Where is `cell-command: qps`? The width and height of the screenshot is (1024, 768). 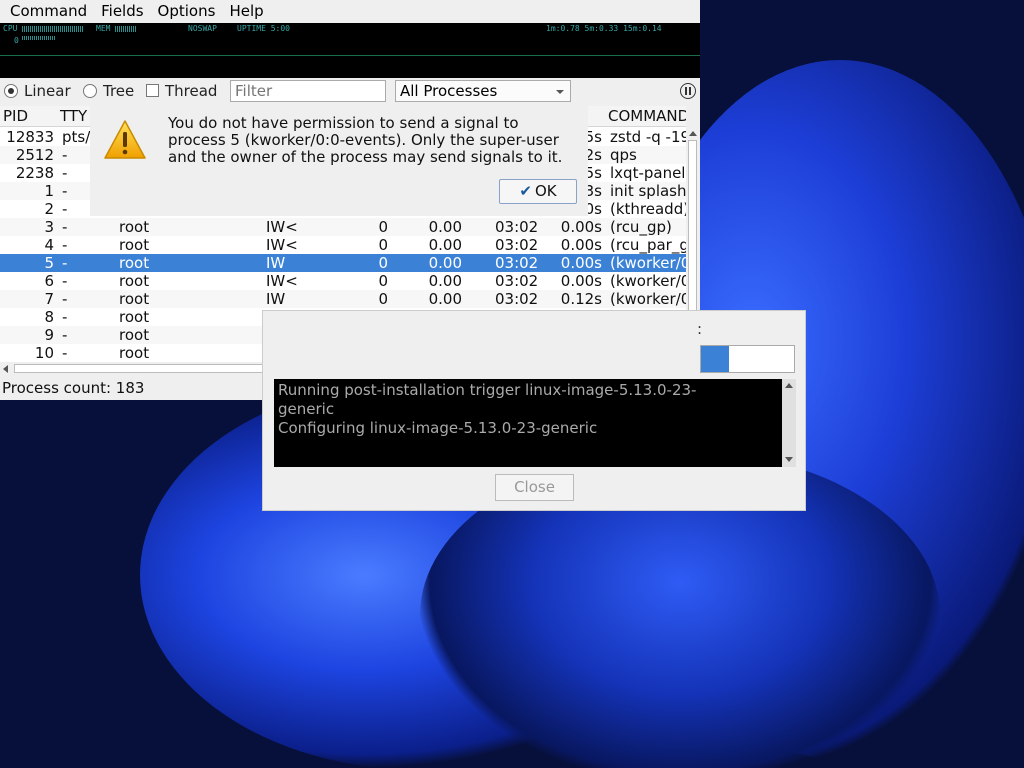 cell-command: qps is located at coordinates (623, 155).